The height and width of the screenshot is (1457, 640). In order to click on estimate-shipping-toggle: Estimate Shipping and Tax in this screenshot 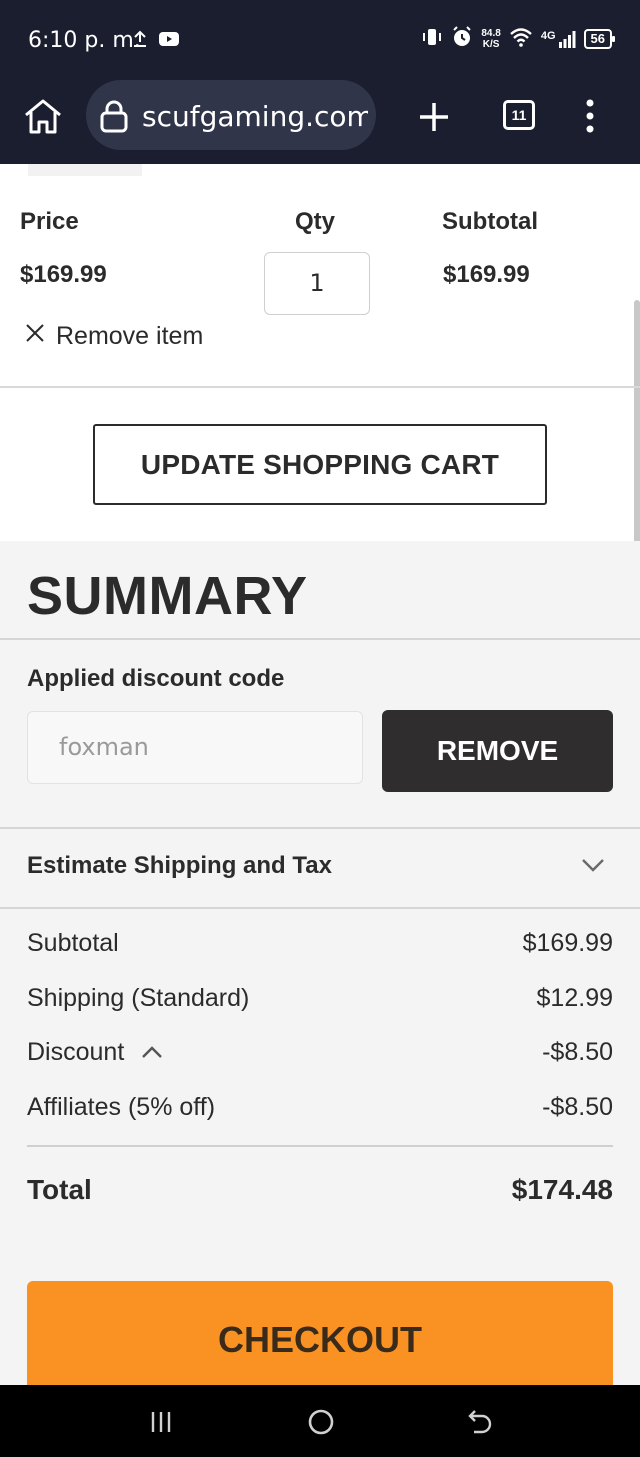, I will do `click(179, 866)`.